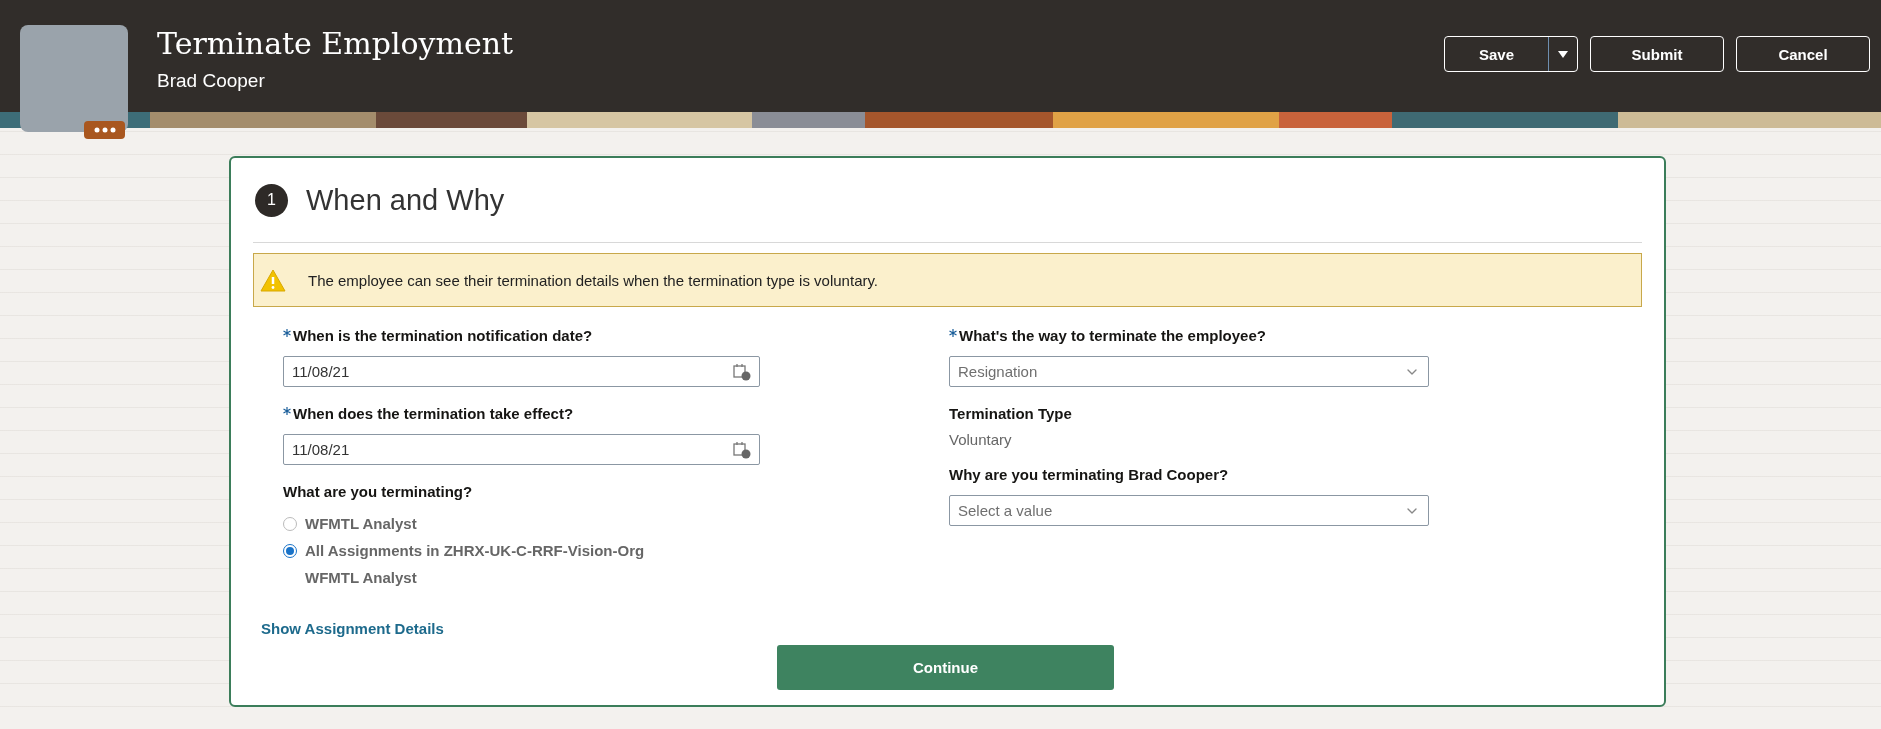  What do you see at coordinates (475, 550) in the screenshot?
I see `radio-label: All Assignments in ZHRX-UK-C-RRF-Vision-Org` at bounding box center [475, 550].